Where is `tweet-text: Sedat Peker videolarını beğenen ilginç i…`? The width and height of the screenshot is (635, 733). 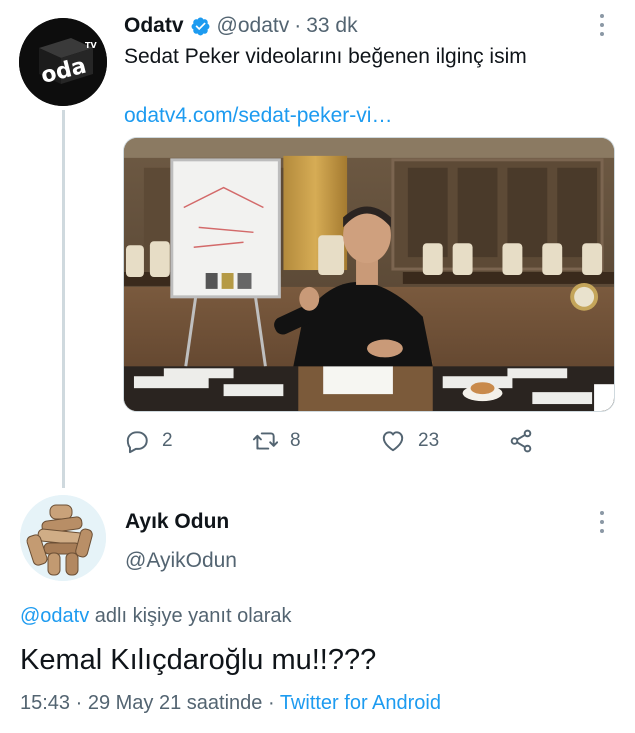 tweet-text: Sedat Peker videolarını beğenen ilginç i… is located at coordinates (325, 56).